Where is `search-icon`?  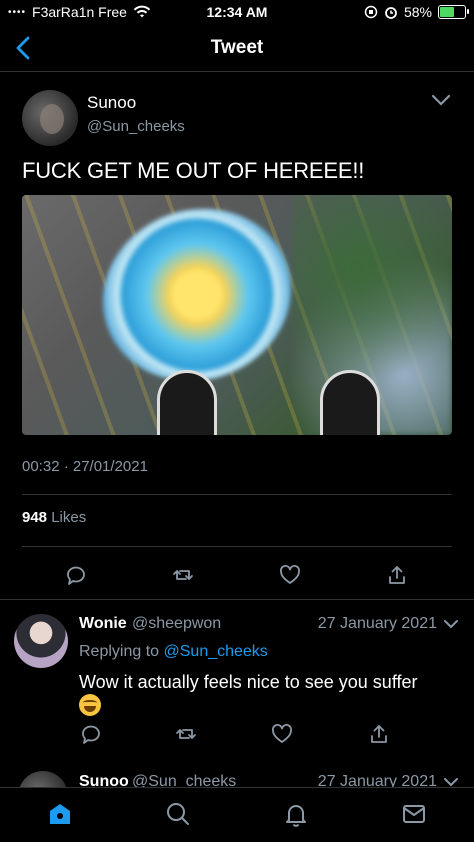
search-icon is located at coordinates (178, 814).